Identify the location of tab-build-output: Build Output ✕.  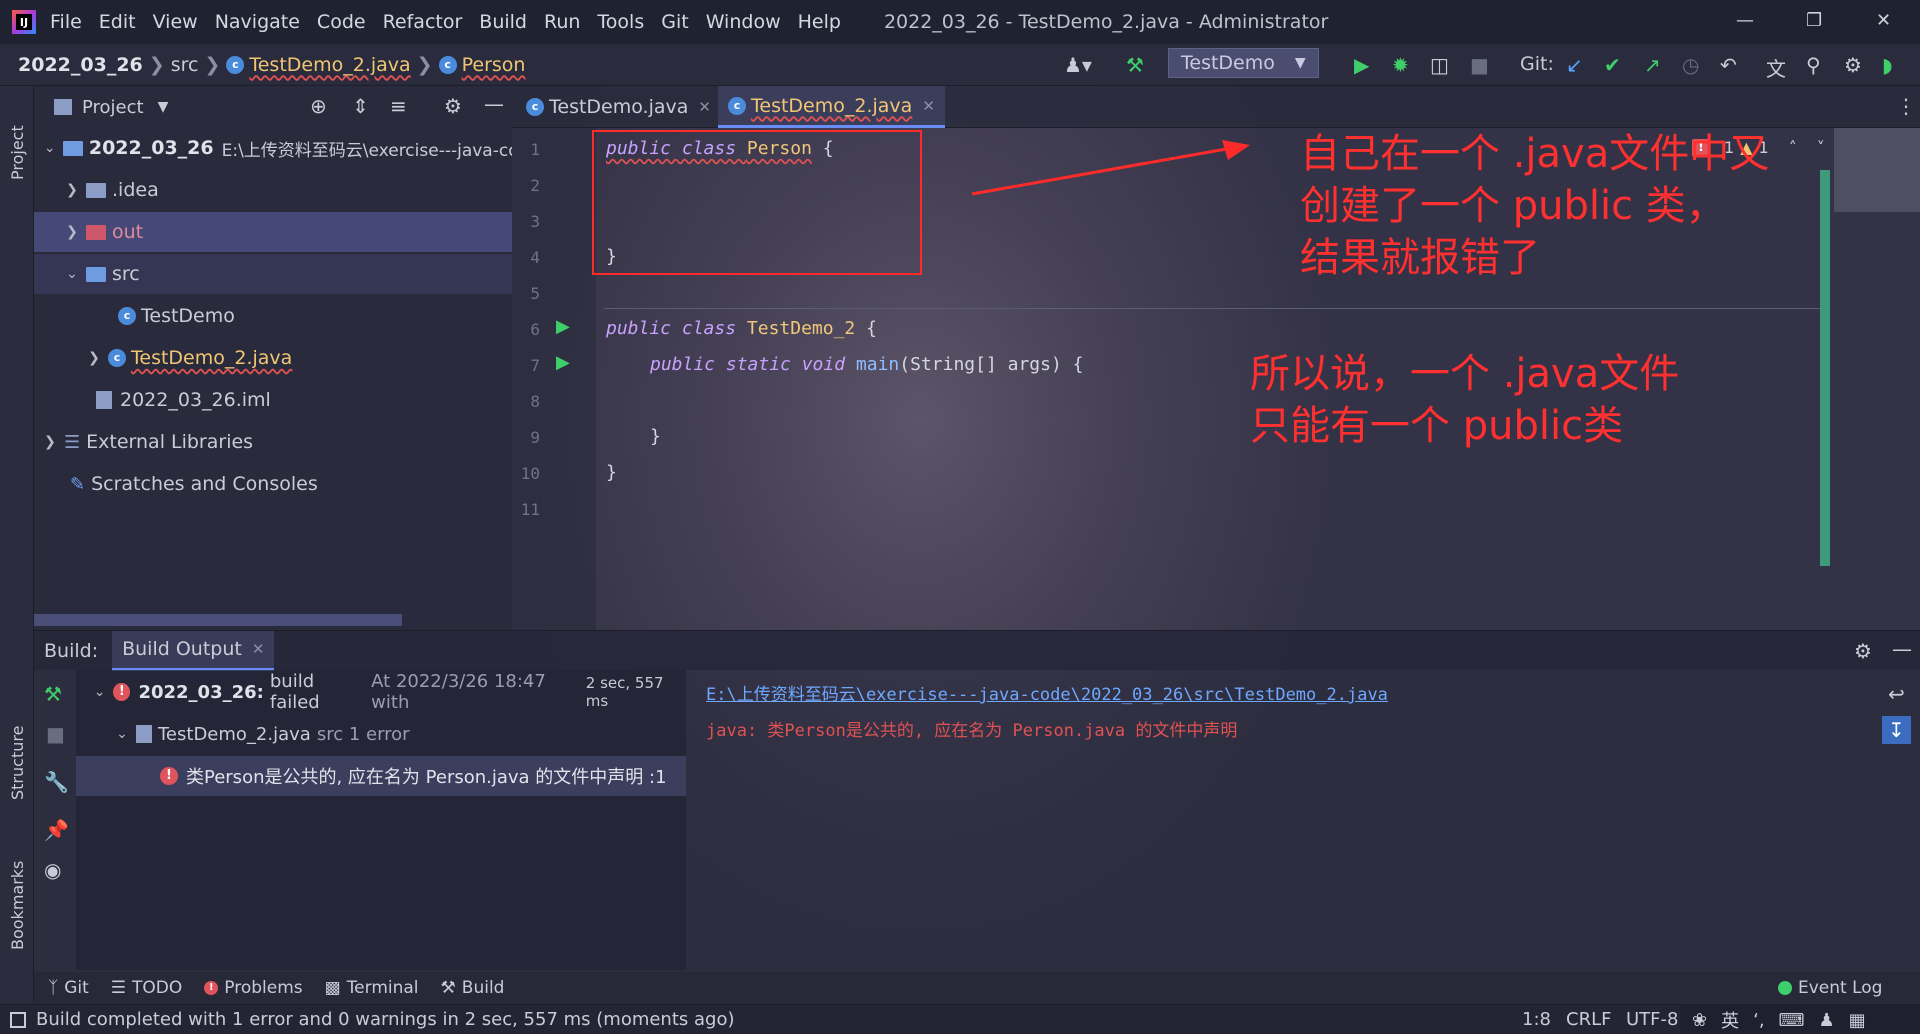
(193, 650).